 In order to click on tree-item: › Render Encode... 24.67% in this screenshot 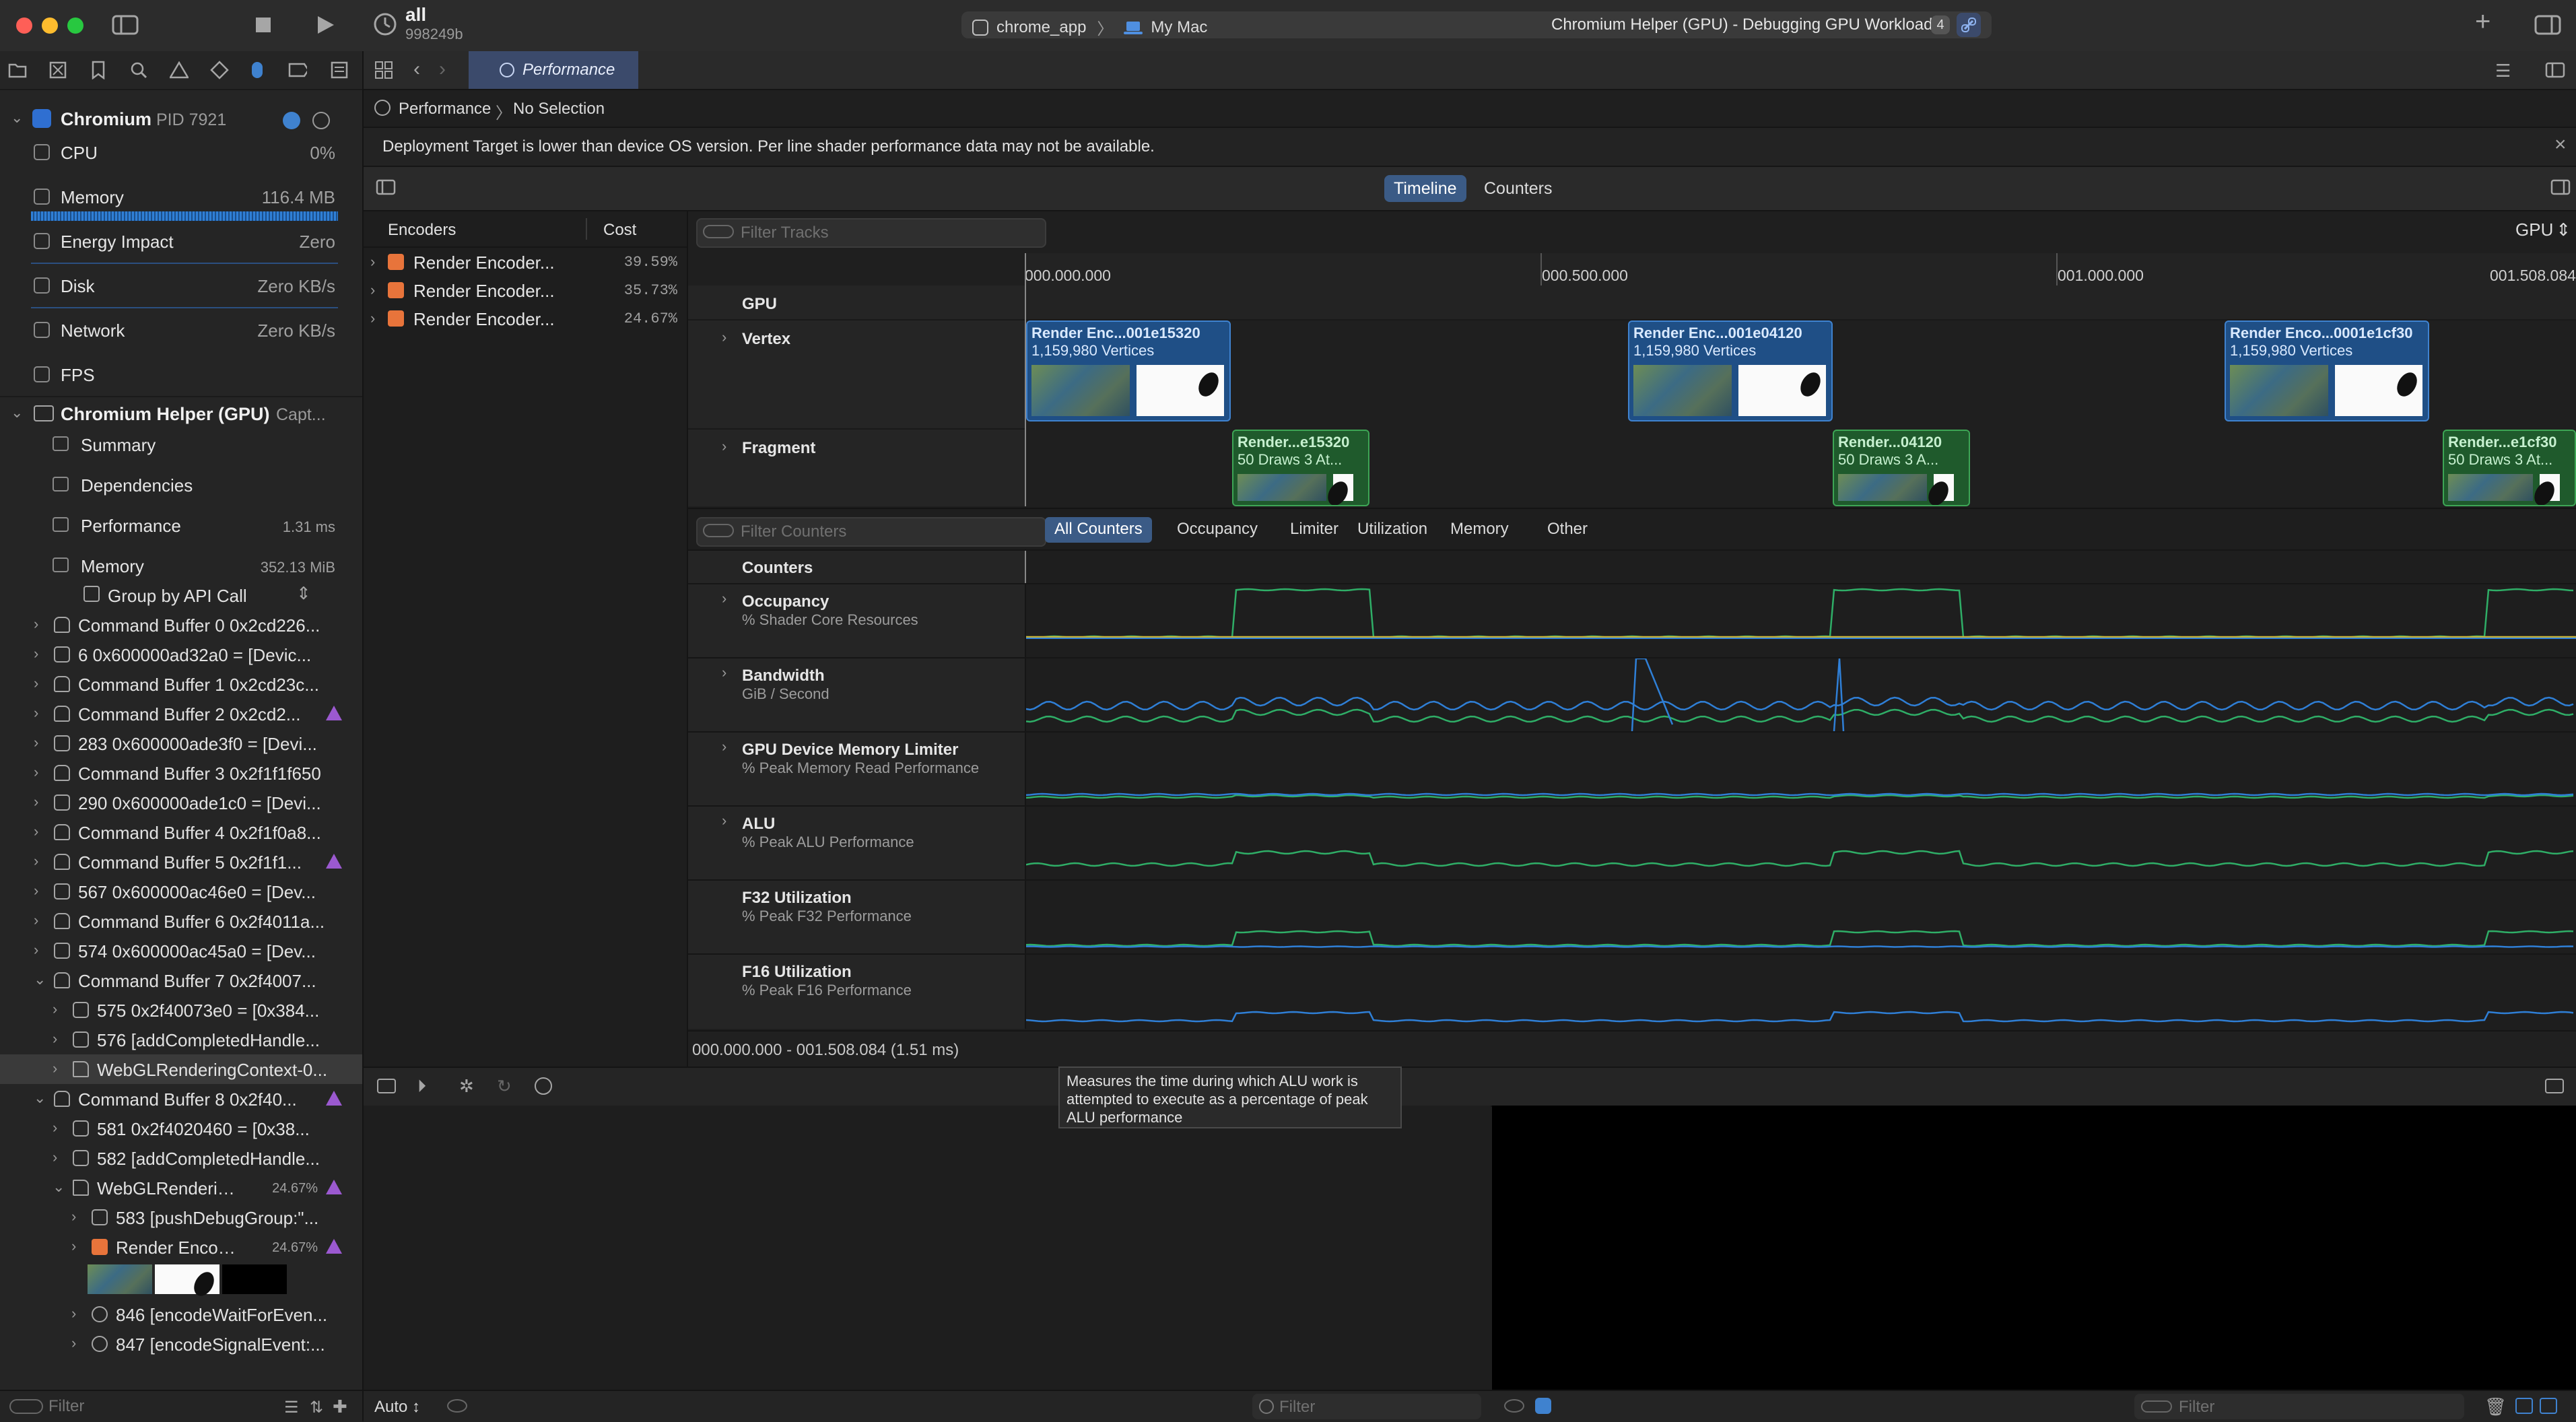, I will do `click(181, 1247)`.